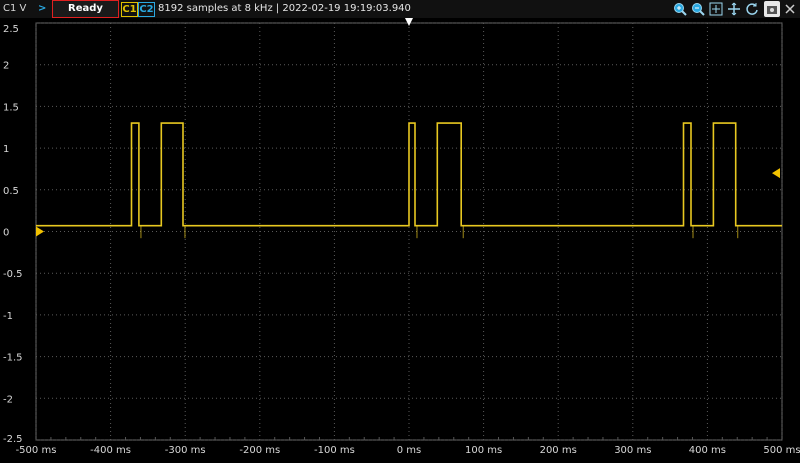 This screenshot has height=463, width=800. I want to click on pan-icon, so click(734, 9).